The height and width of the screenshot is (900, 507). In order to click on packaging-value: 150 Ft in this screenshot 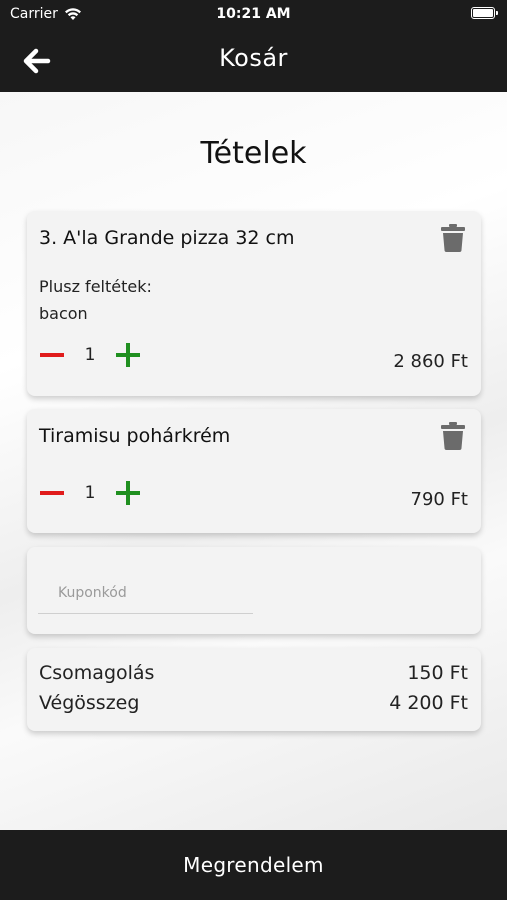, I will do `click(437, 673)`.